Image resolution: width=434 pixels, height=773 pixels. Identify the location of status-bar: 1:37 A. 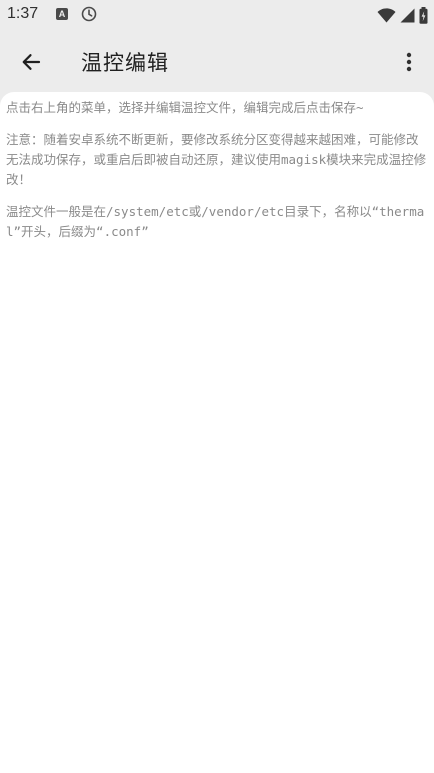
(217, 15).